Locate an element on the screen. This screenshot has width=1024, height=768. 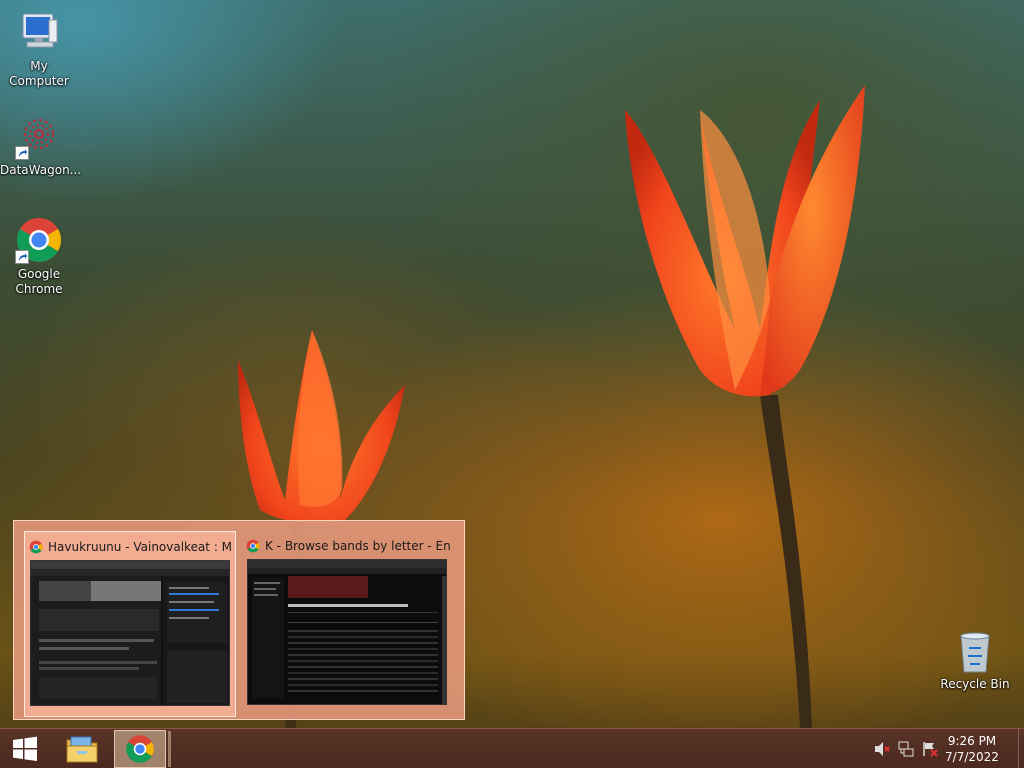
windows-logo-icon is located at coordinates (25, 748).